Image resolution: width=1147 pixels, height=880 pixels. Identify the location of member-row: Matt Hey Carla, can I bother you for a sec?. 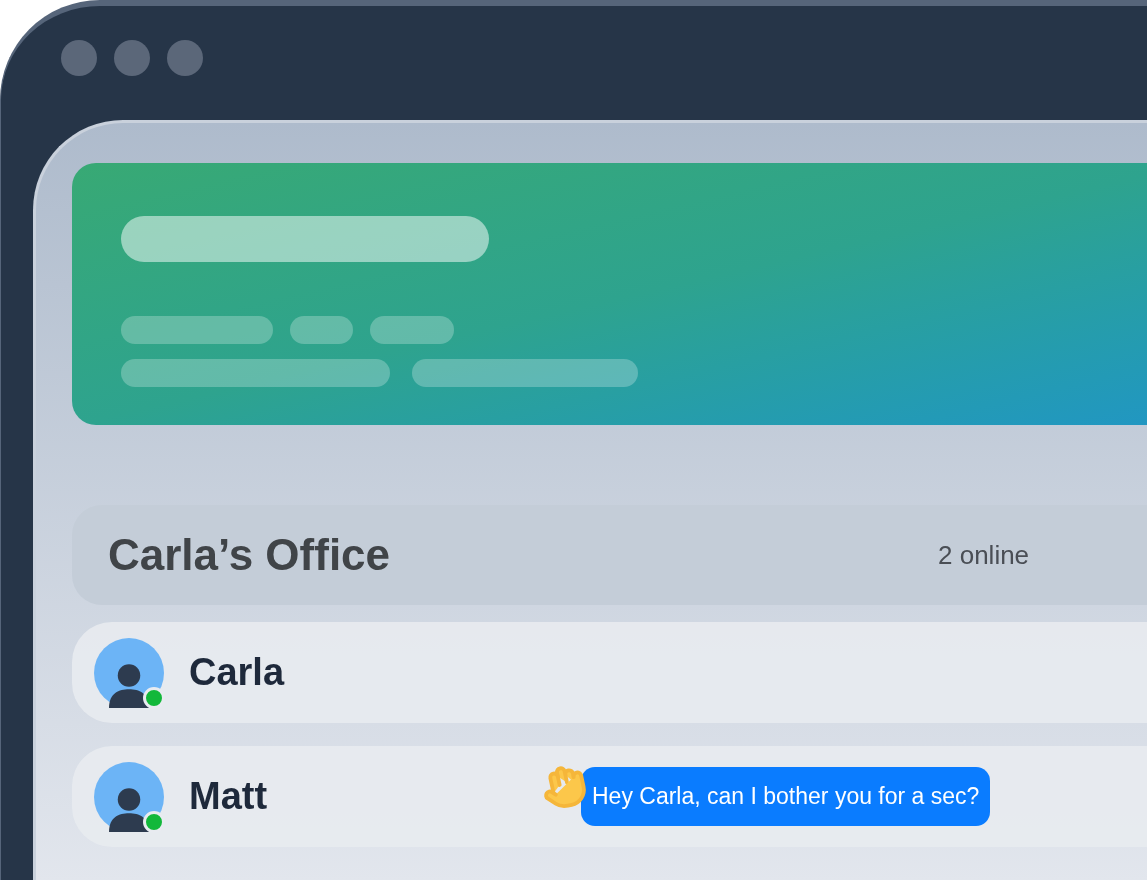
(609, 796).